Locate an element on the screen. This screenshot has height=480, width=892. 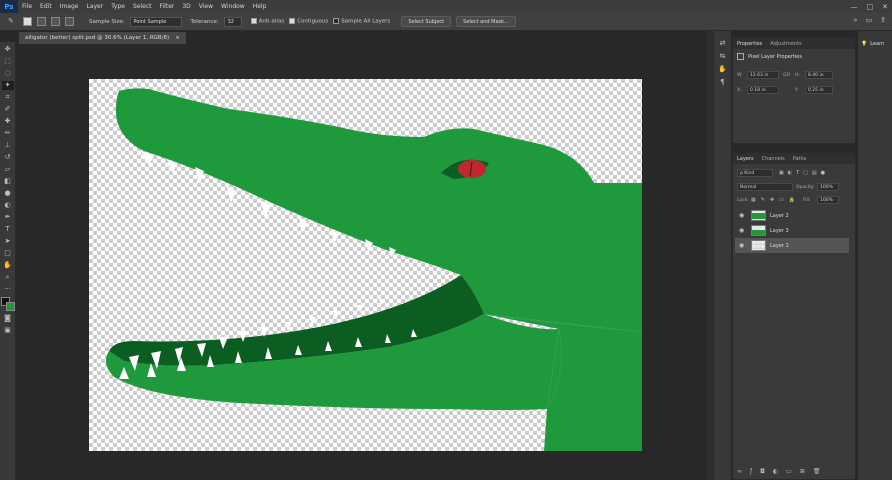
lock-pixels-icon: ▦ is located at coordinates (753, 200).